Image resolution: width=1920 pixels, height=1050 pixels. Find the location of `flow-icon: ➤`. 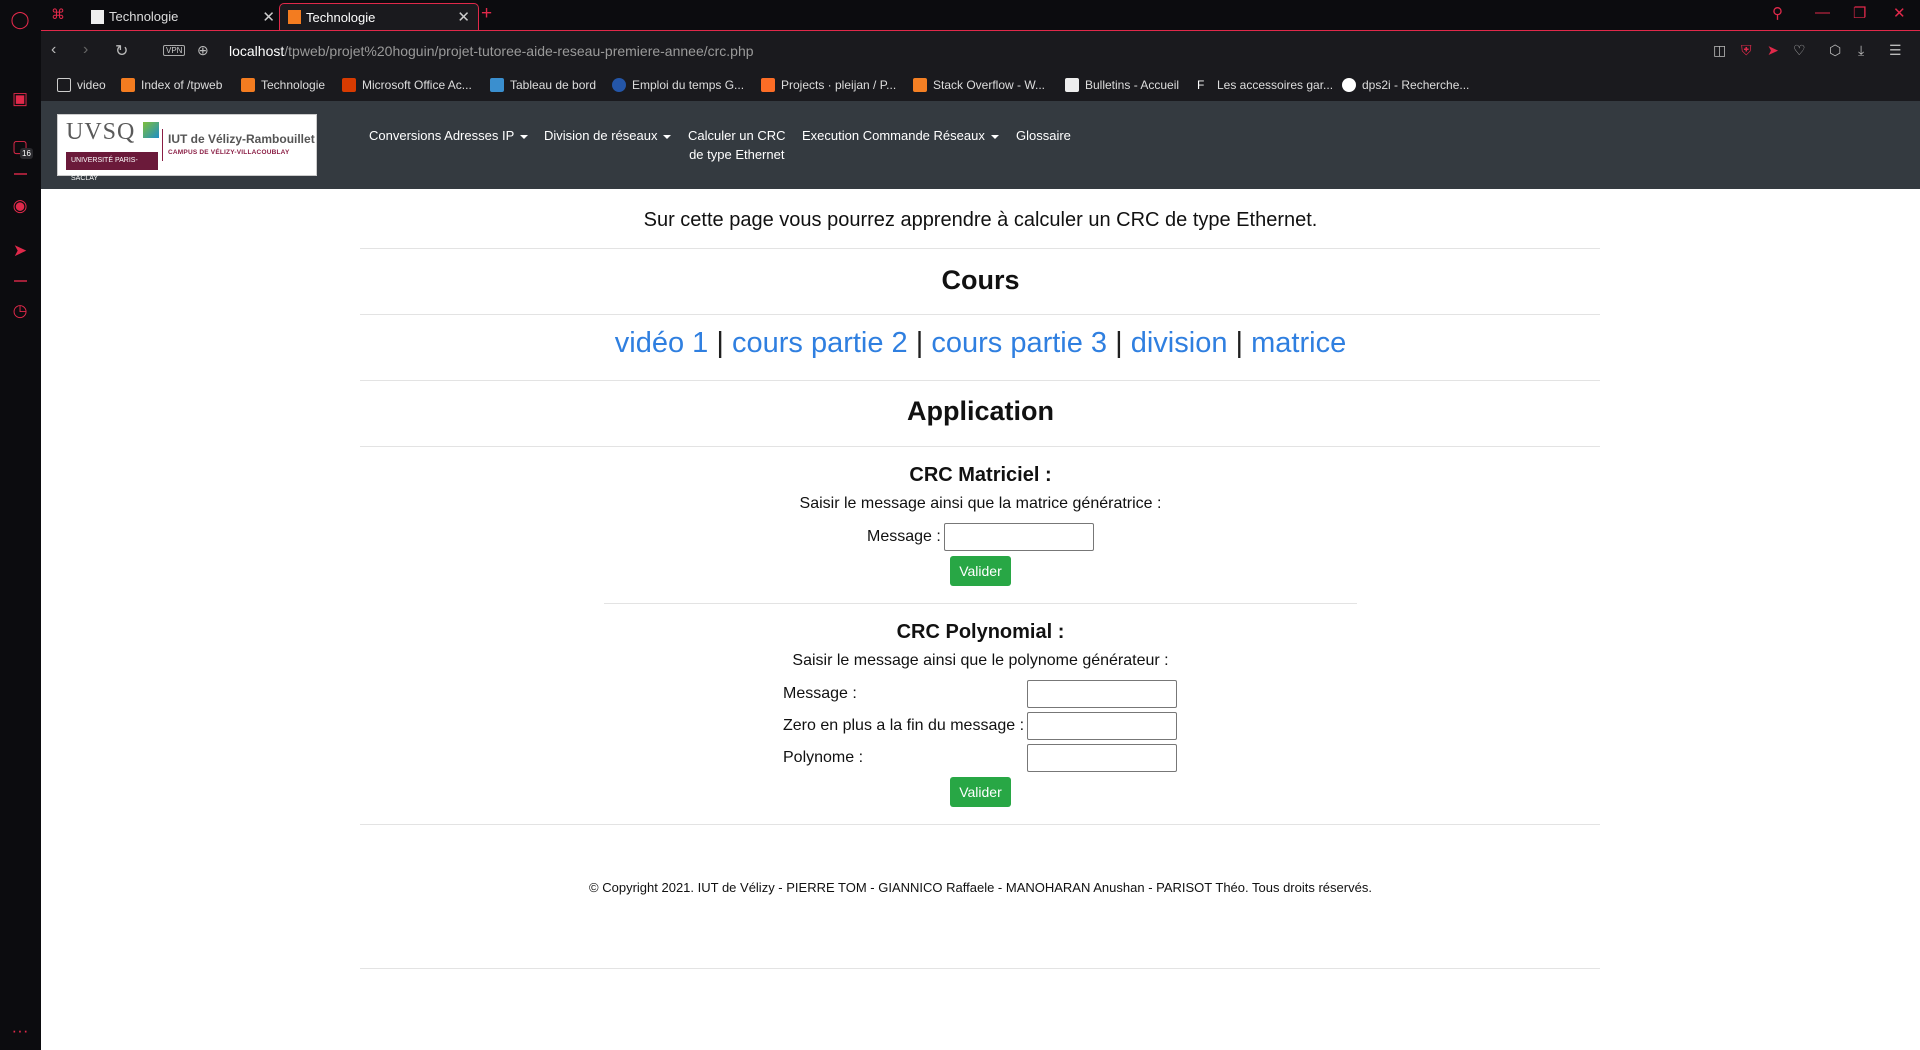

flow-icon: ➤ is located at coordinates (1773, 50).